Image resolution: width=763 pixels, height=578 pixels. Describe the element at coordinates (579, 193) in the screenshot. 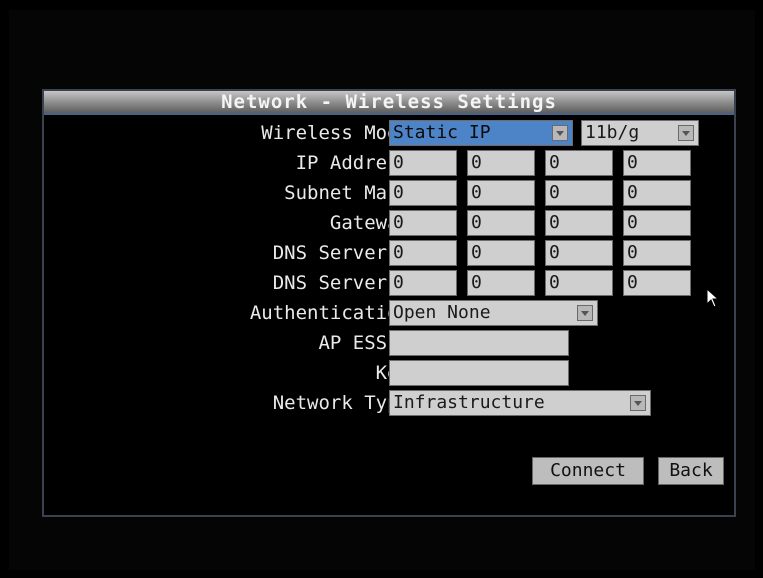

I see `subnet-mask-octet-3: 0` at that location.